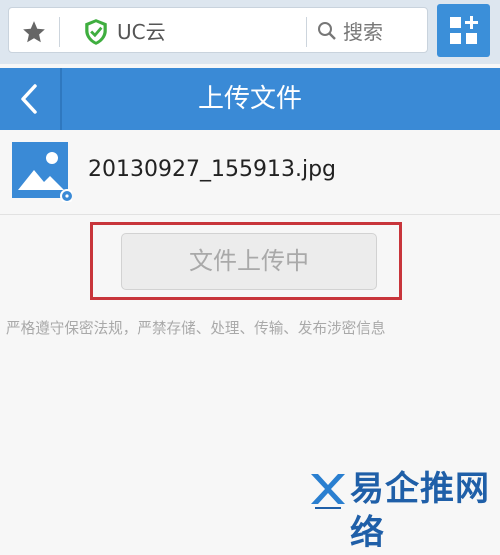  What do you see at coordinates (34, 32) in the screenshot?
I see `star-icon` at bounding box center [34, 32].